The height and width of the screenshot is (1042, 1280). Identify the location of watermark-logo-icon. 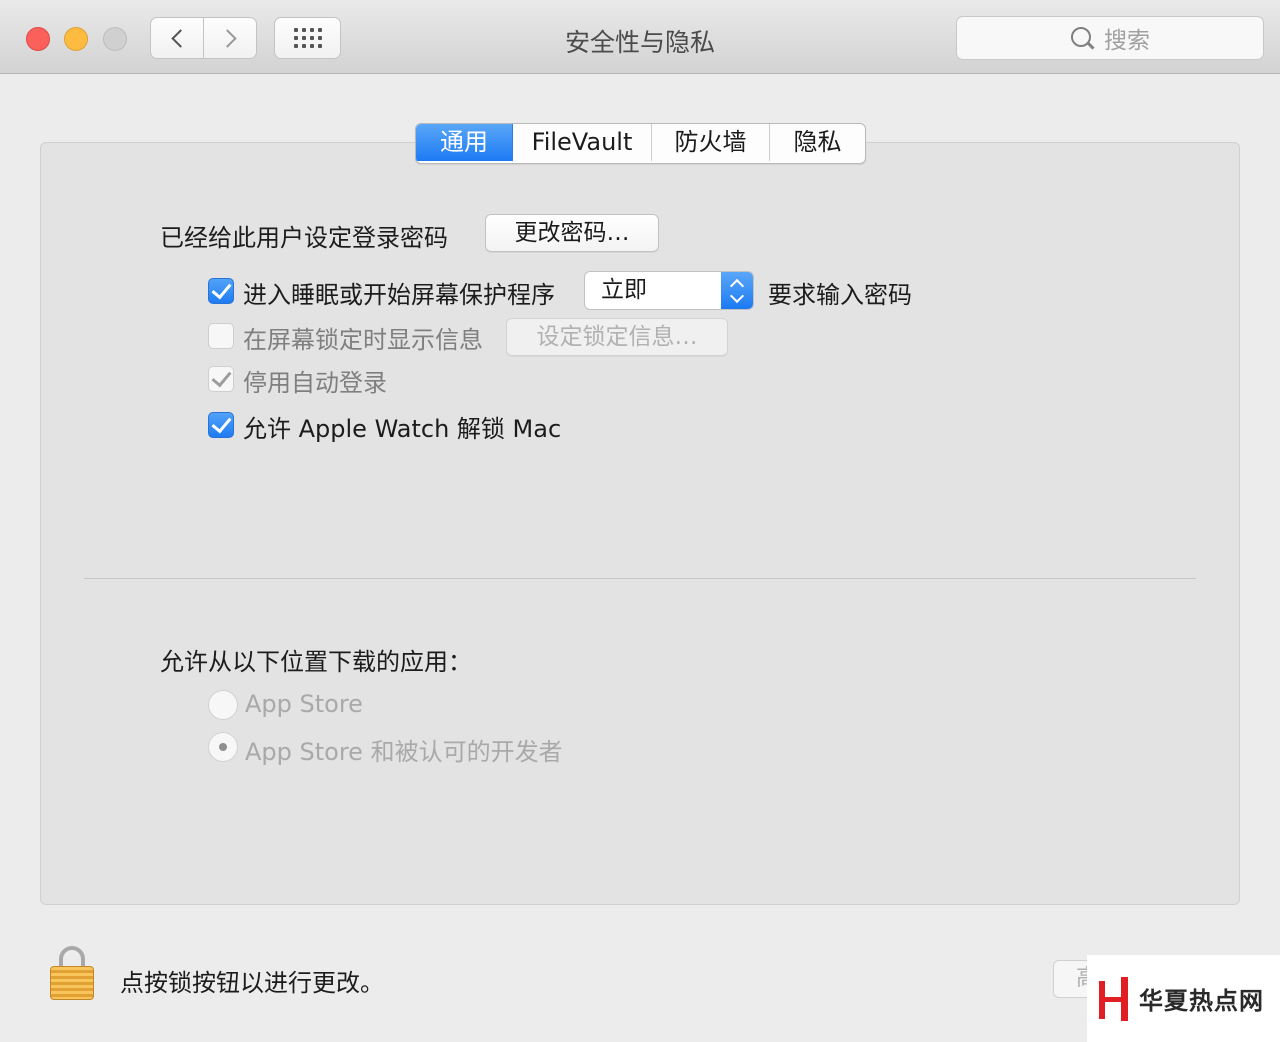
(1115, 998).